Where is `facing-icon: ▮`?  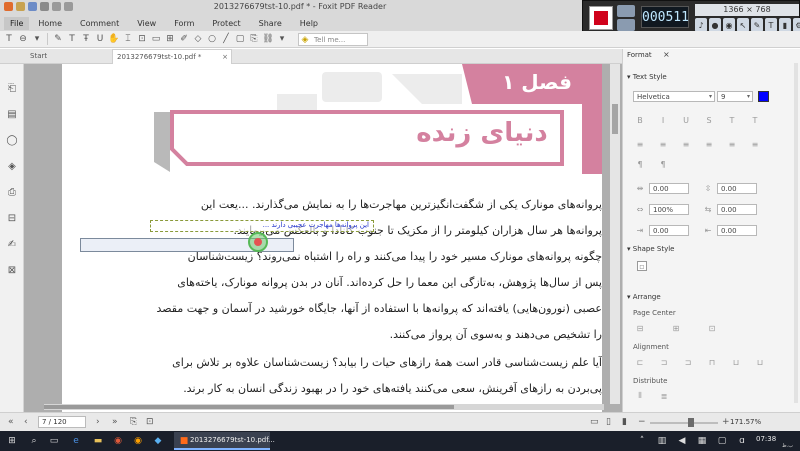
facing-icon: ▮ is located at coordinates (624, 422).